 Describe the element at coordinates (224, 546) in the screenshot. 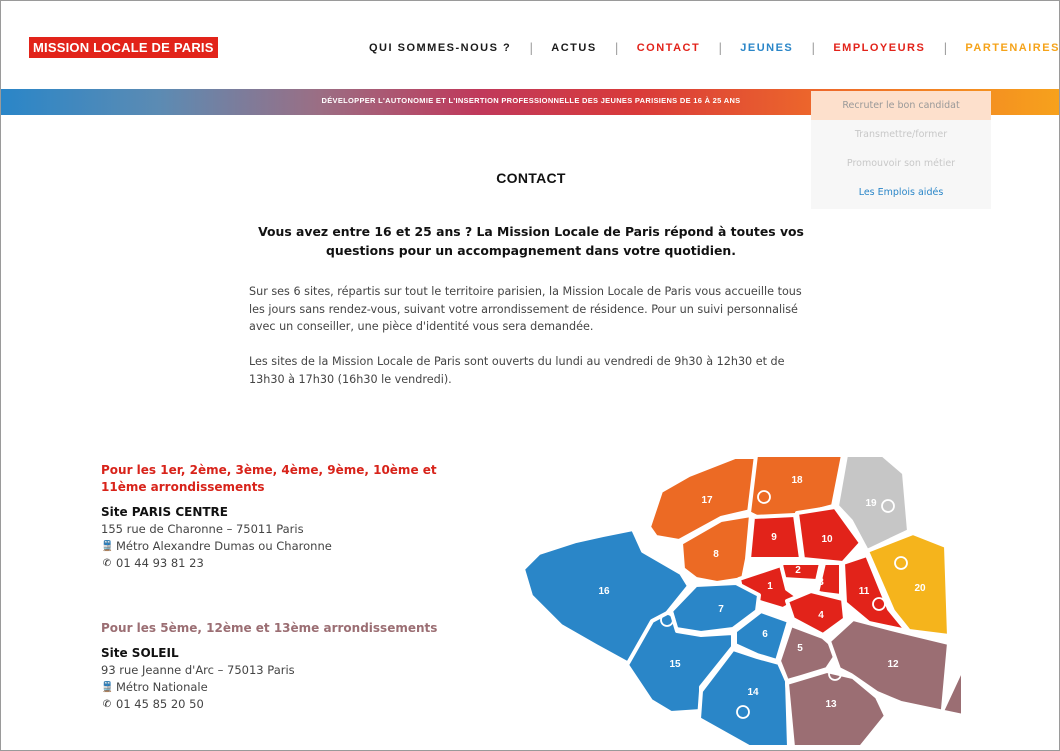

I see `metro-text: Métro Alexandre Dumas ou Charonne` at that location.